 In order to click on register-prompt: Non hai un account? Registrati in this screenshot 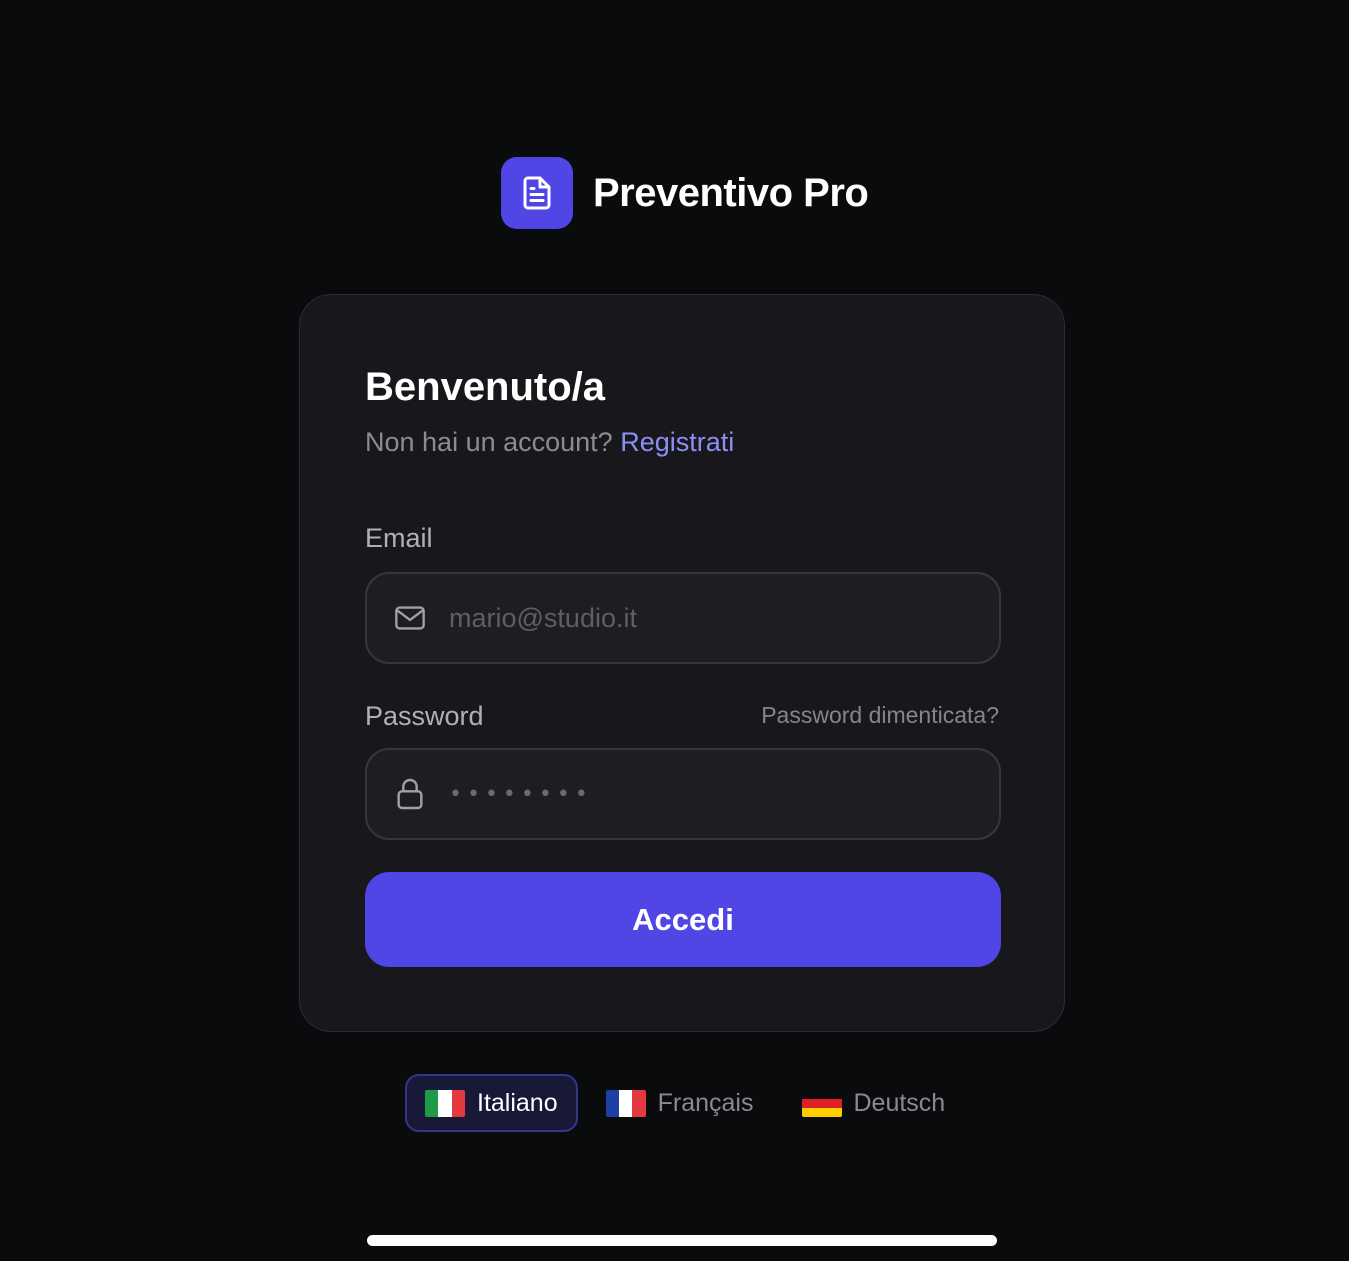, I will do `click(549, 442)`.